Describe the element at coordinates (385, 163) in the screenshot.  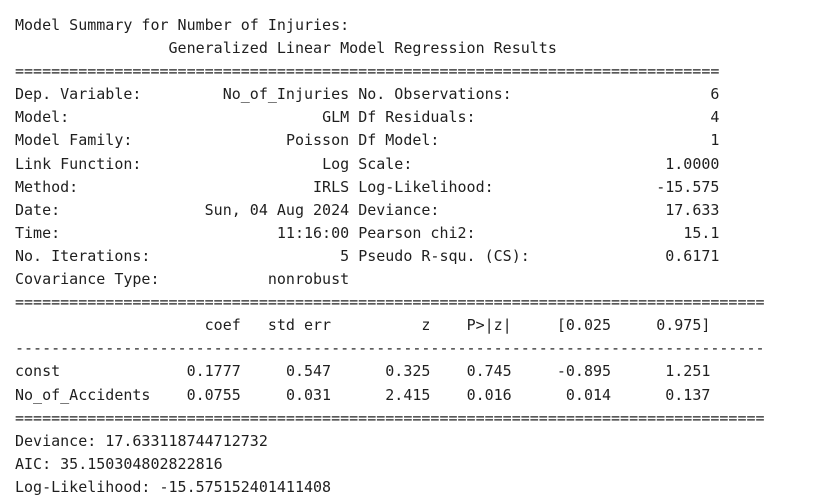
I see `info-label: Scale:` at that location.